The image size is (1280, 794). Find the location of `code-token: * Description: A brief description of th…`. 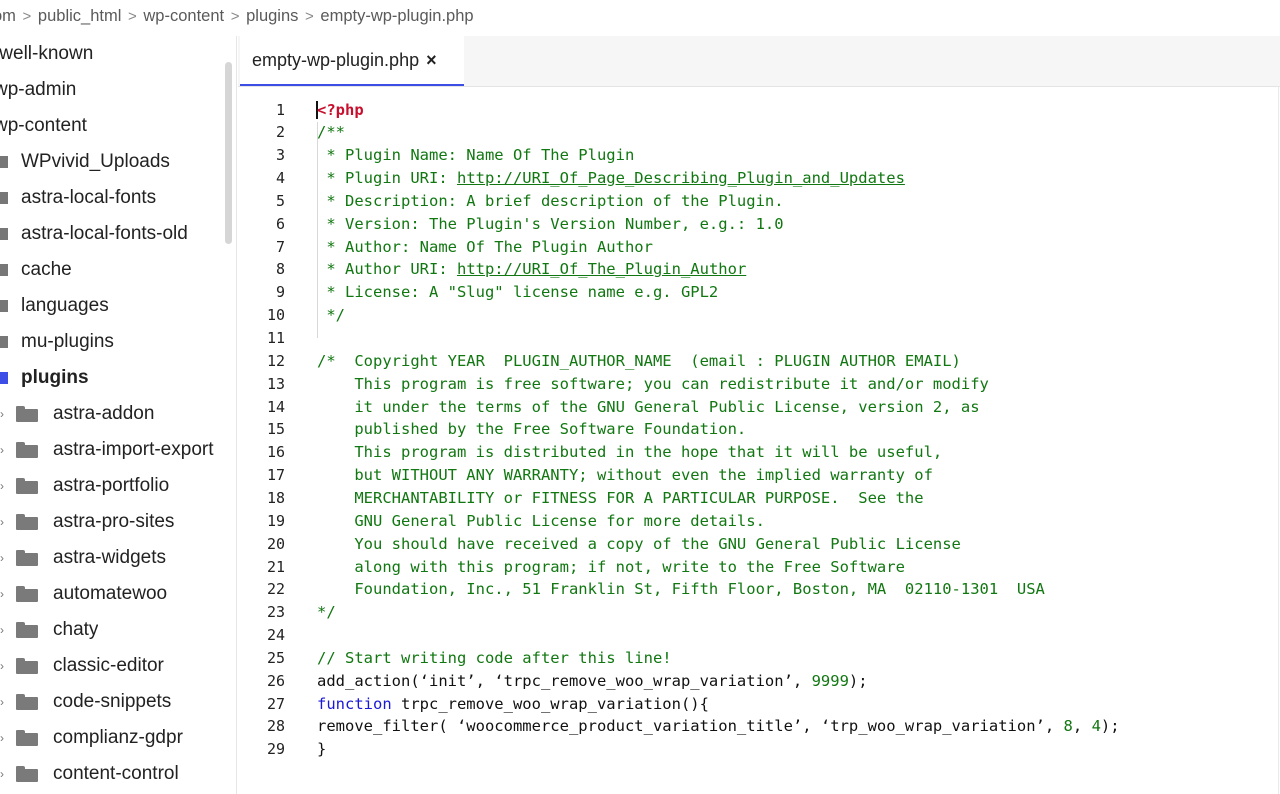

code-token: * Description: A brief description of th… is located at coordinates (550, 200).